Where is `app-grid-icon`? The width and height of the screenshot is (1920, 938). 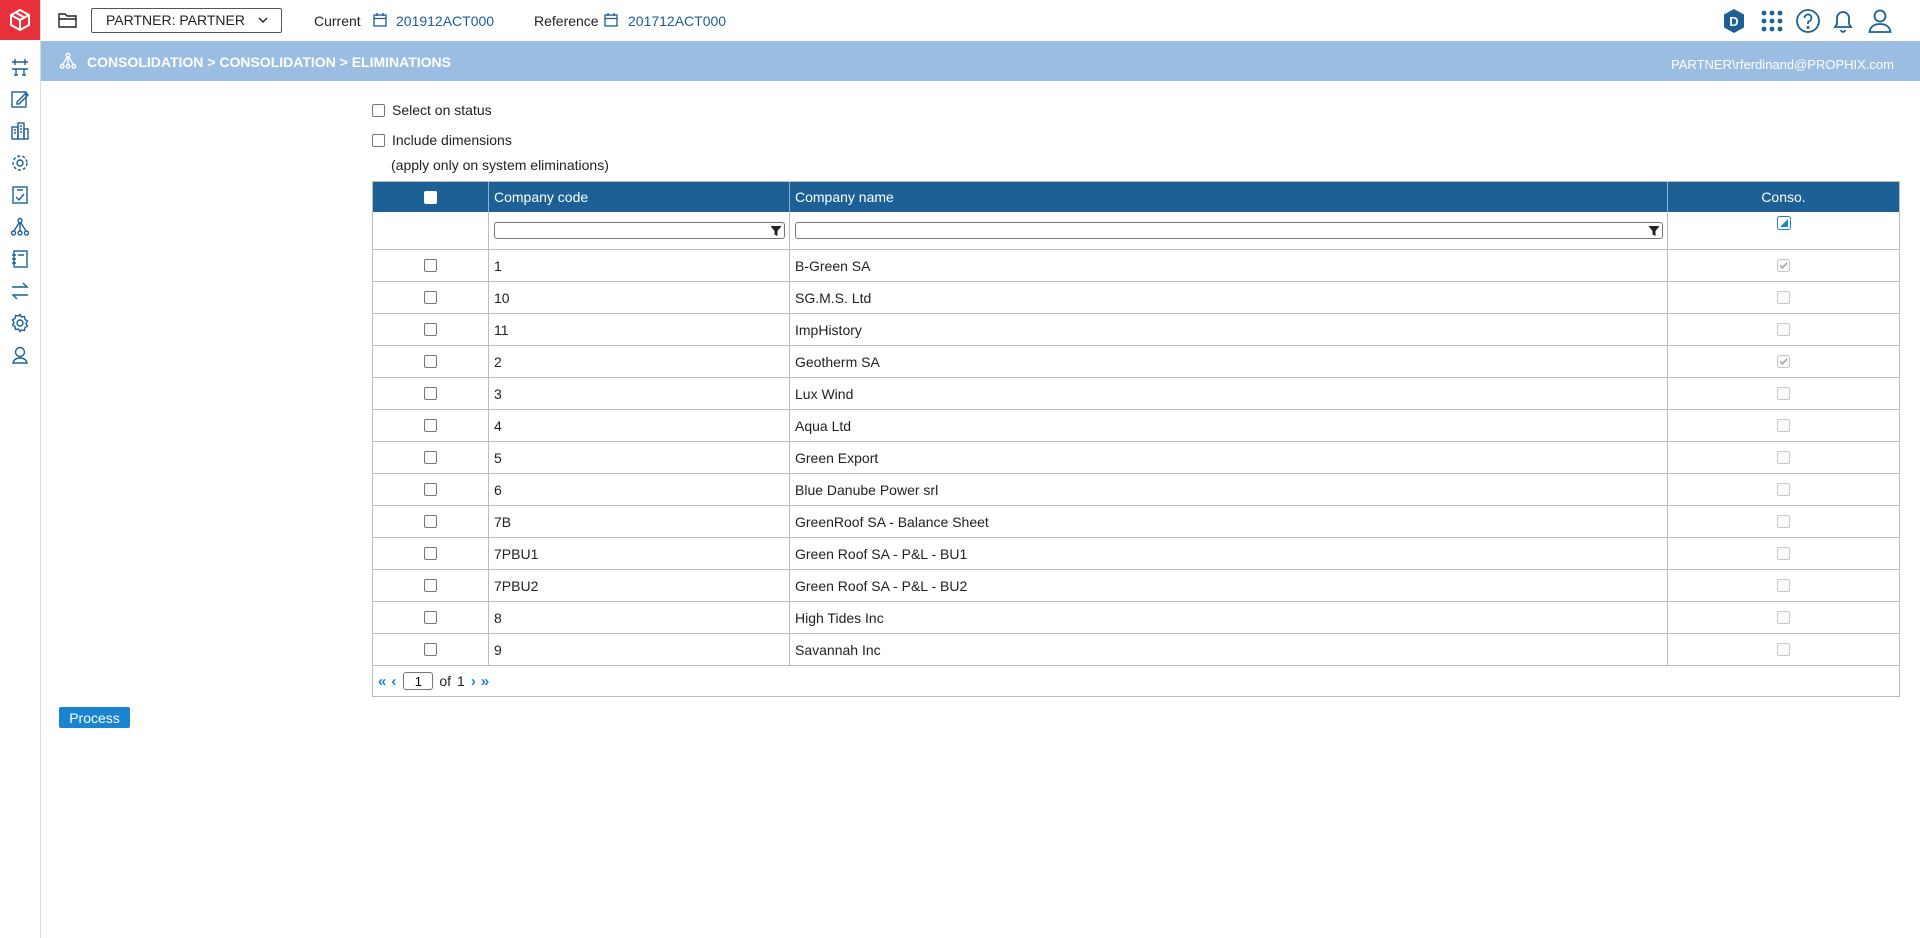 app-grid-icon is located at coordinates (1772, 21).